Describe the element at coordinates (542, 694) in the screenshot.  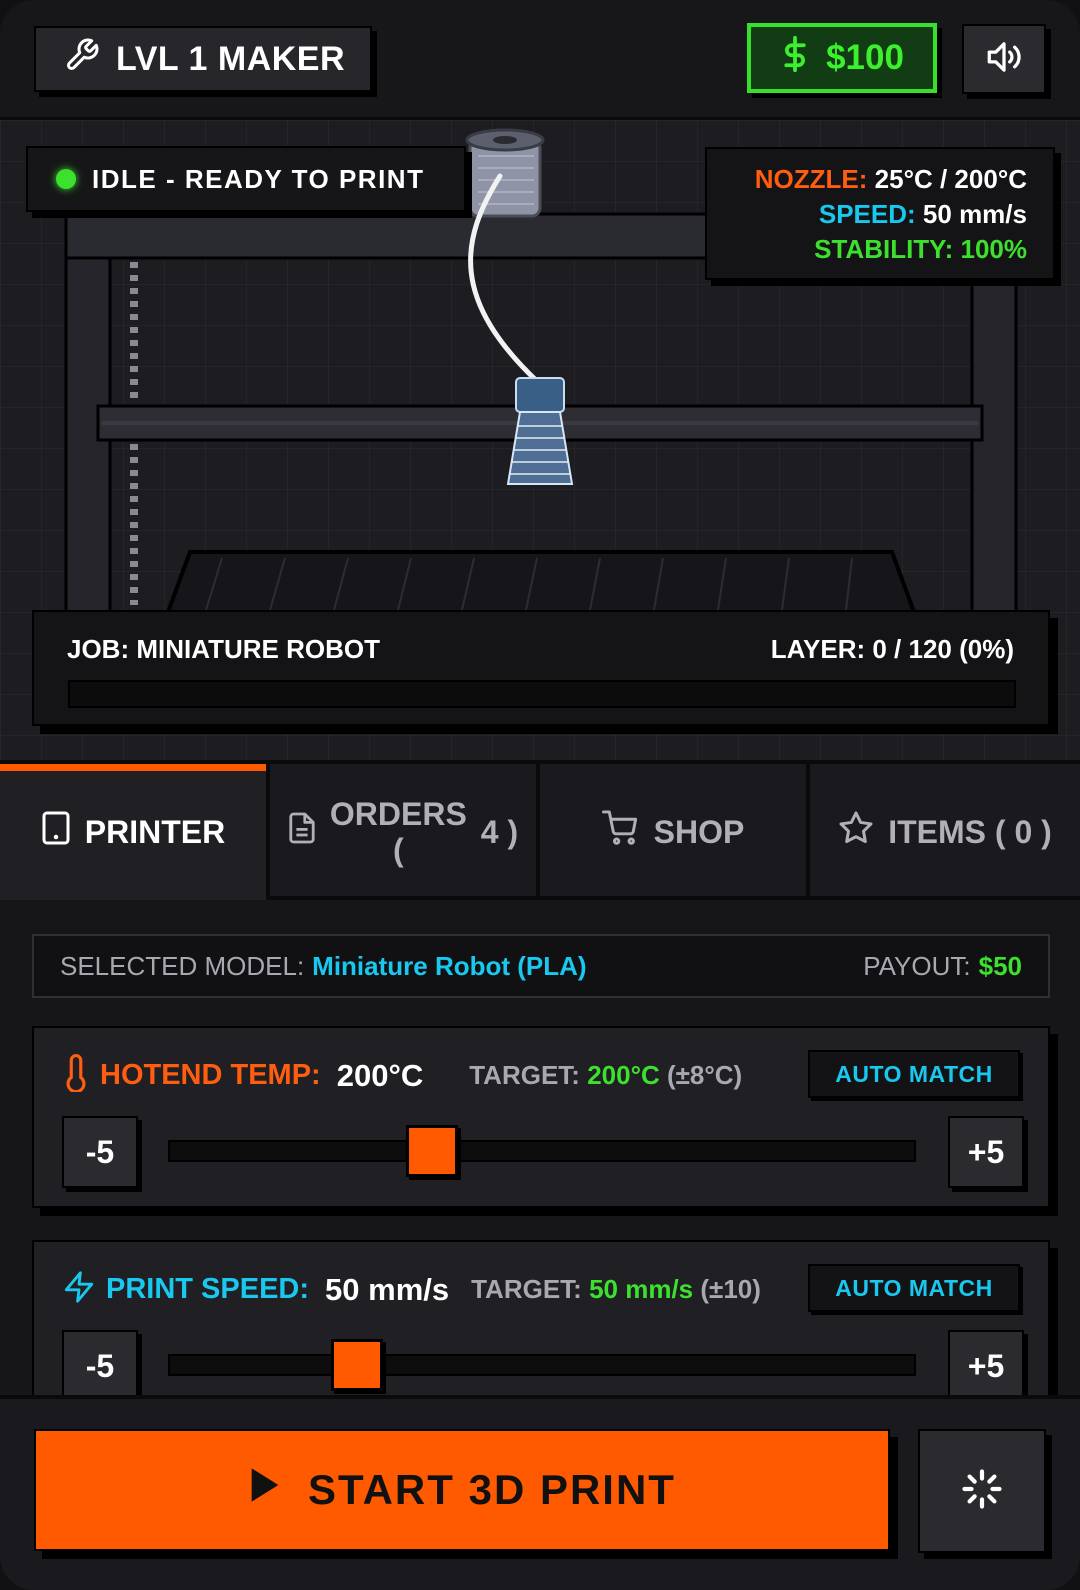
I see `print-progress-bar` at that location.